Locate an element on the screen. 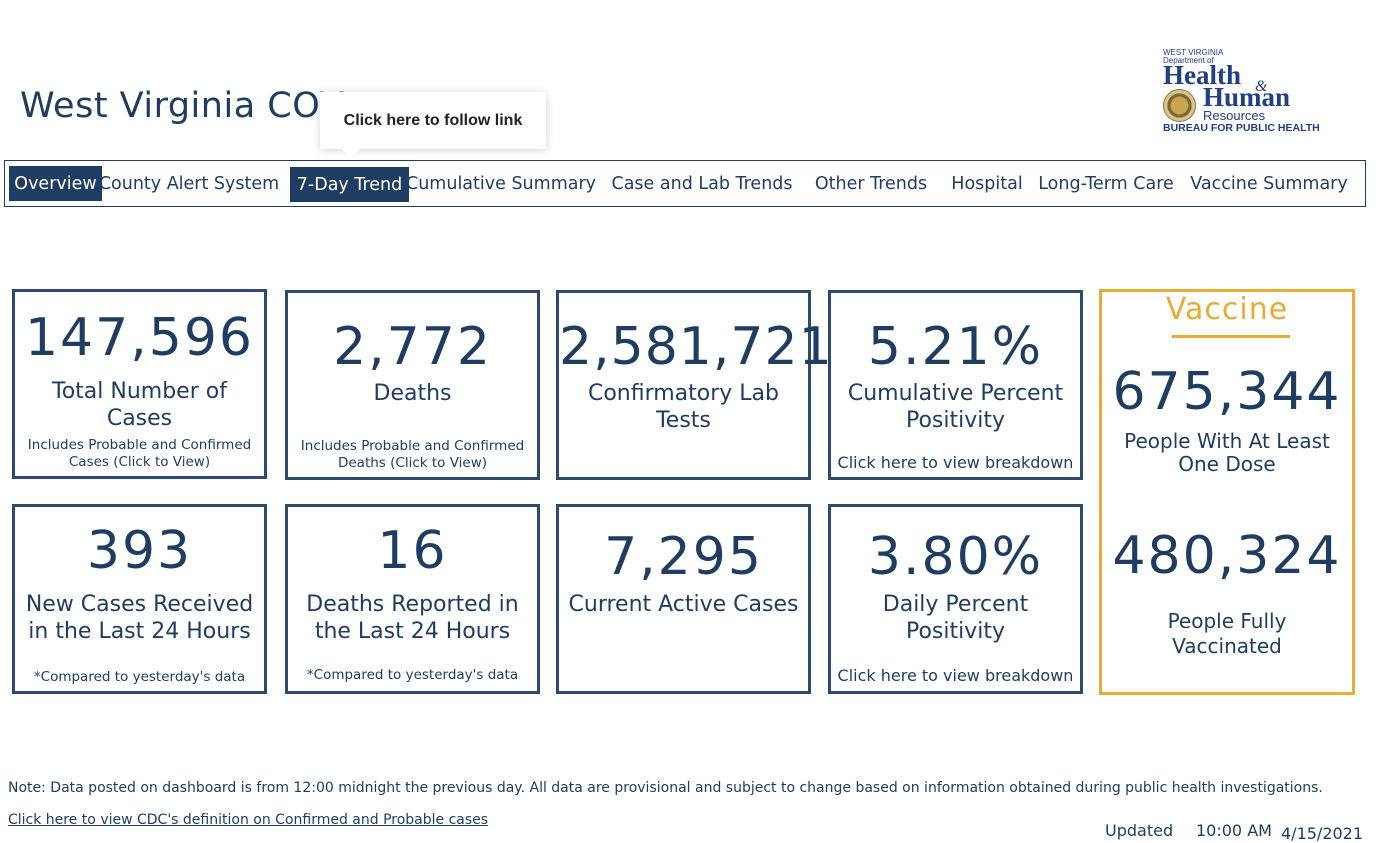  updated-date: 4/15/2021 is located at coordinates (1322, 833).